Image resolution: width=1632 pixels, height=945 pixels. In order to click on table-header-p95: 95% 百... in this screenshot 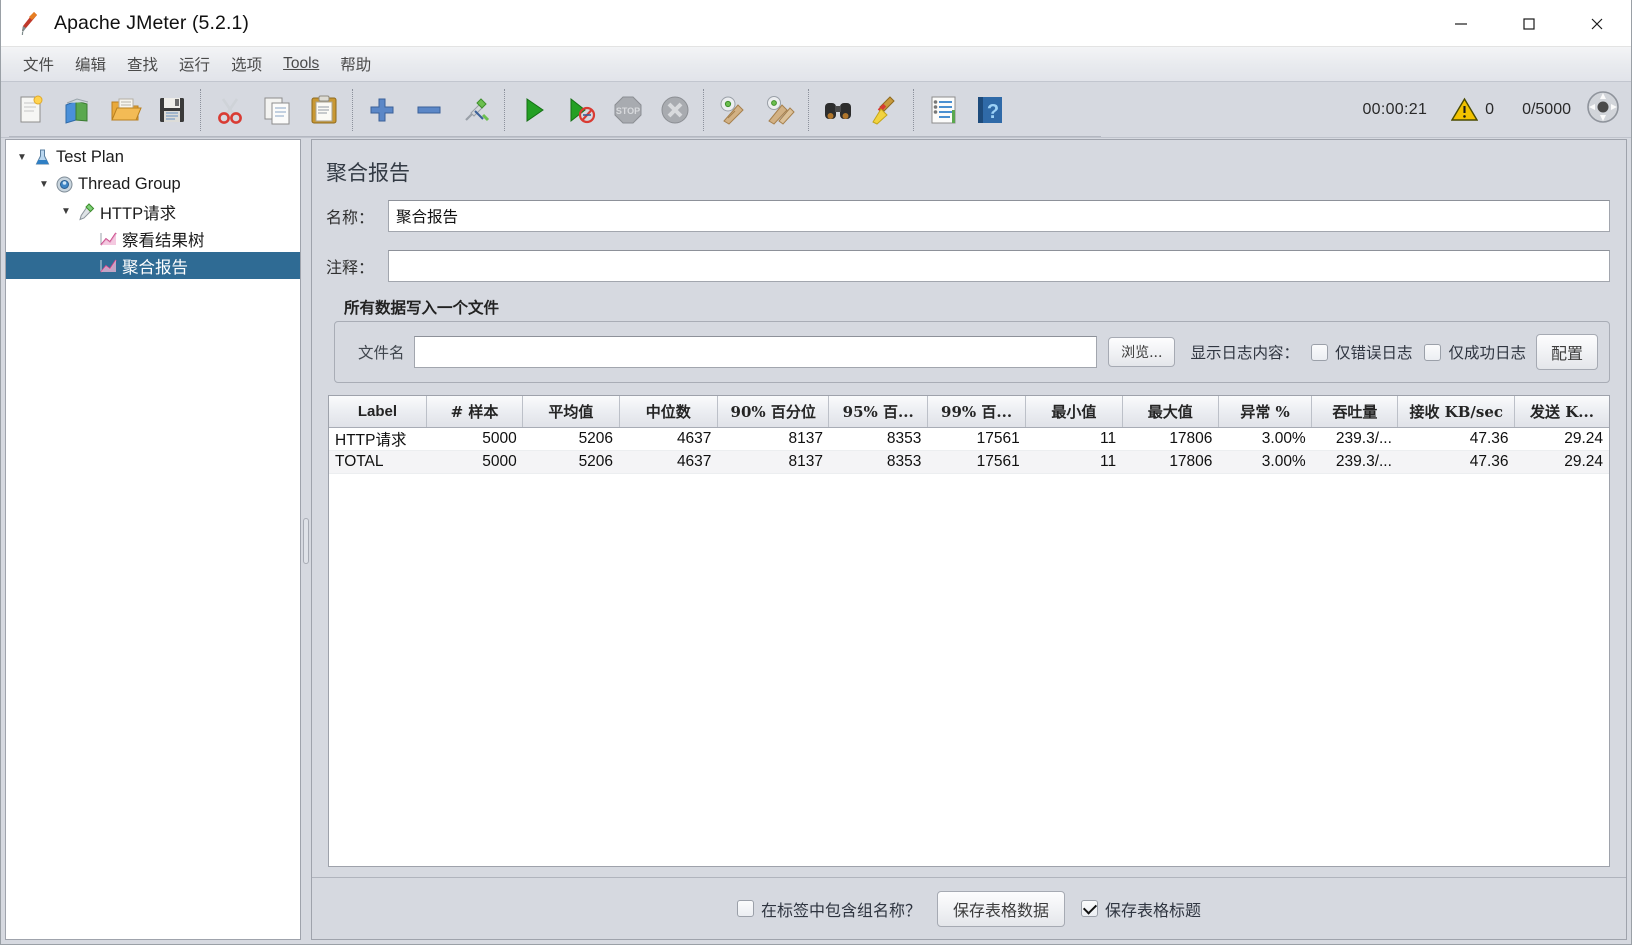, I will do `click(878, 412)`.